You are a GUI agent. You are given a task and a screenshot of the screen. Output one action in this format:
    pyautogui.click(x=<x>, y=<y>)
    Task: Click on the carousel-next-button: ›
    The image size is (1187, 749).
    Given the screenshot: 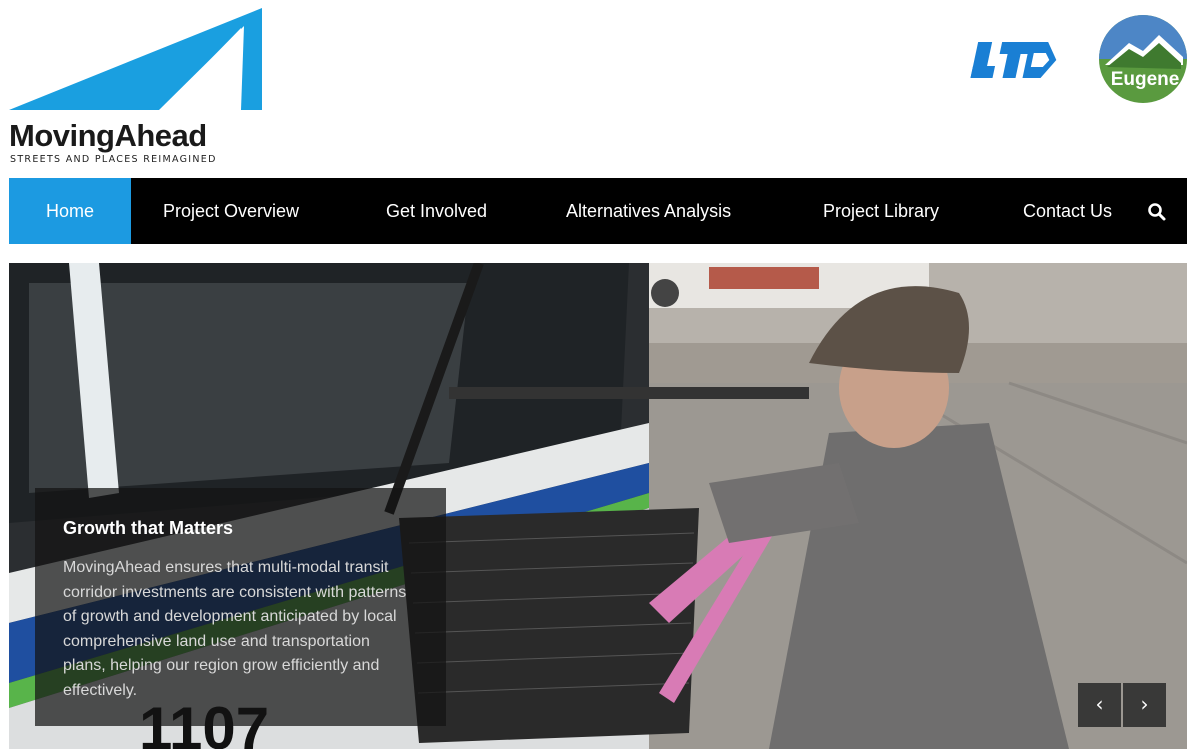 What is the action you would take?
    pyautogui.click(x=1144, y=705)
    